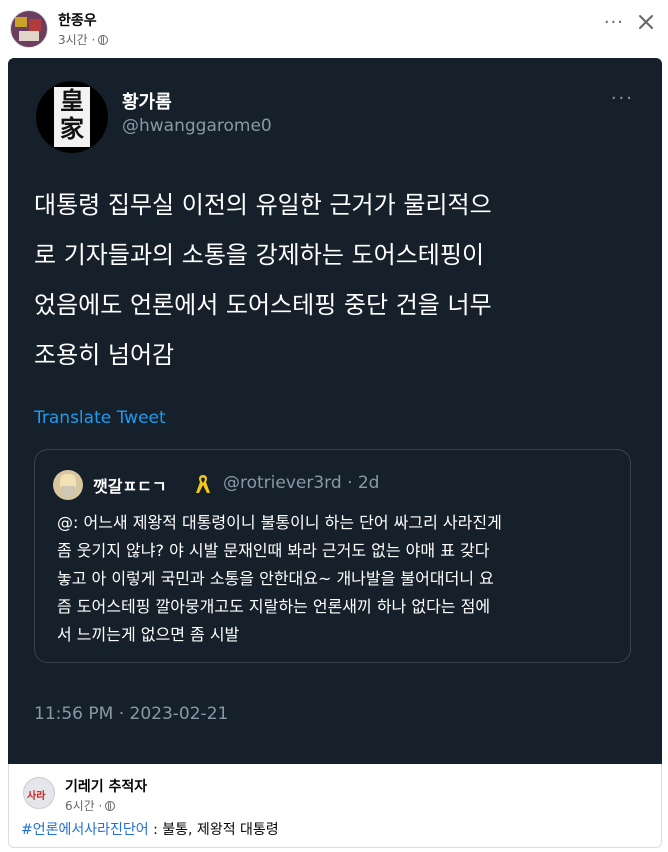 Image resolution: width=668 pixels, height=852 pixels. I want to click on close-icon, so click(646, 22).